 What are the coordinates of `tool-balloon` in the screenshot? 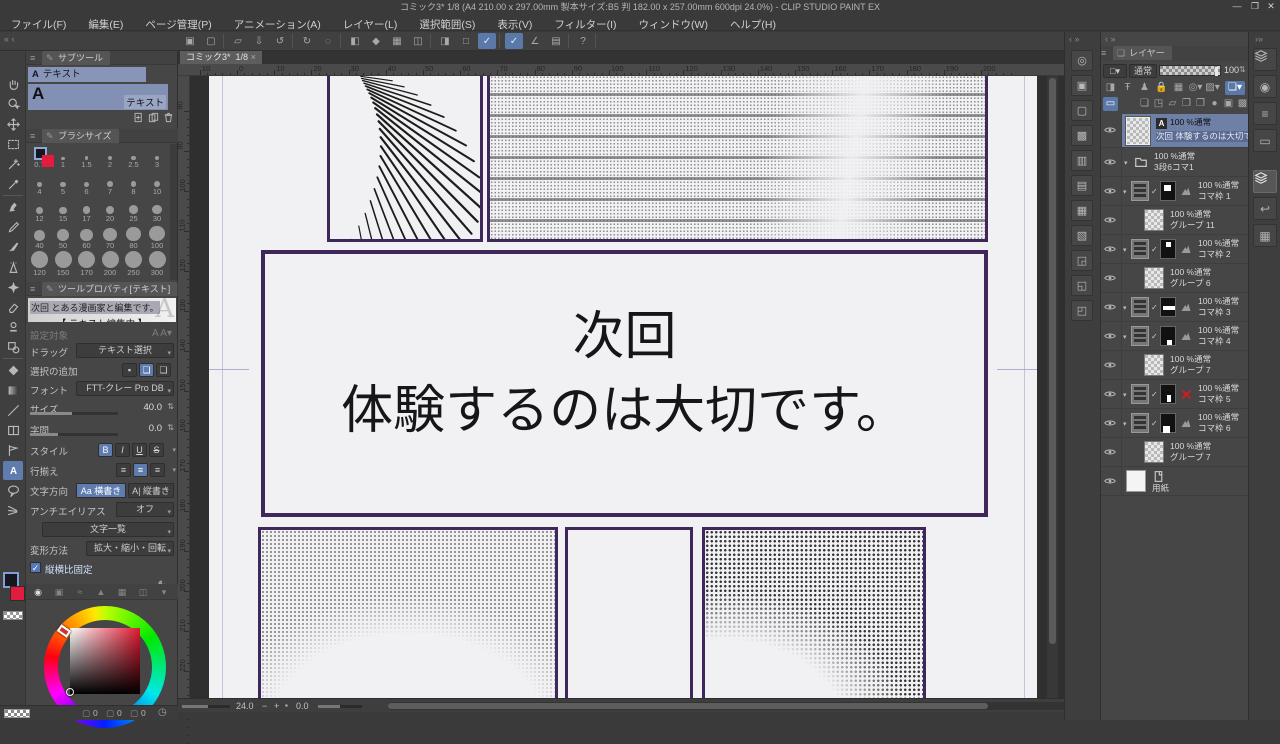 It's located at (13, 490).